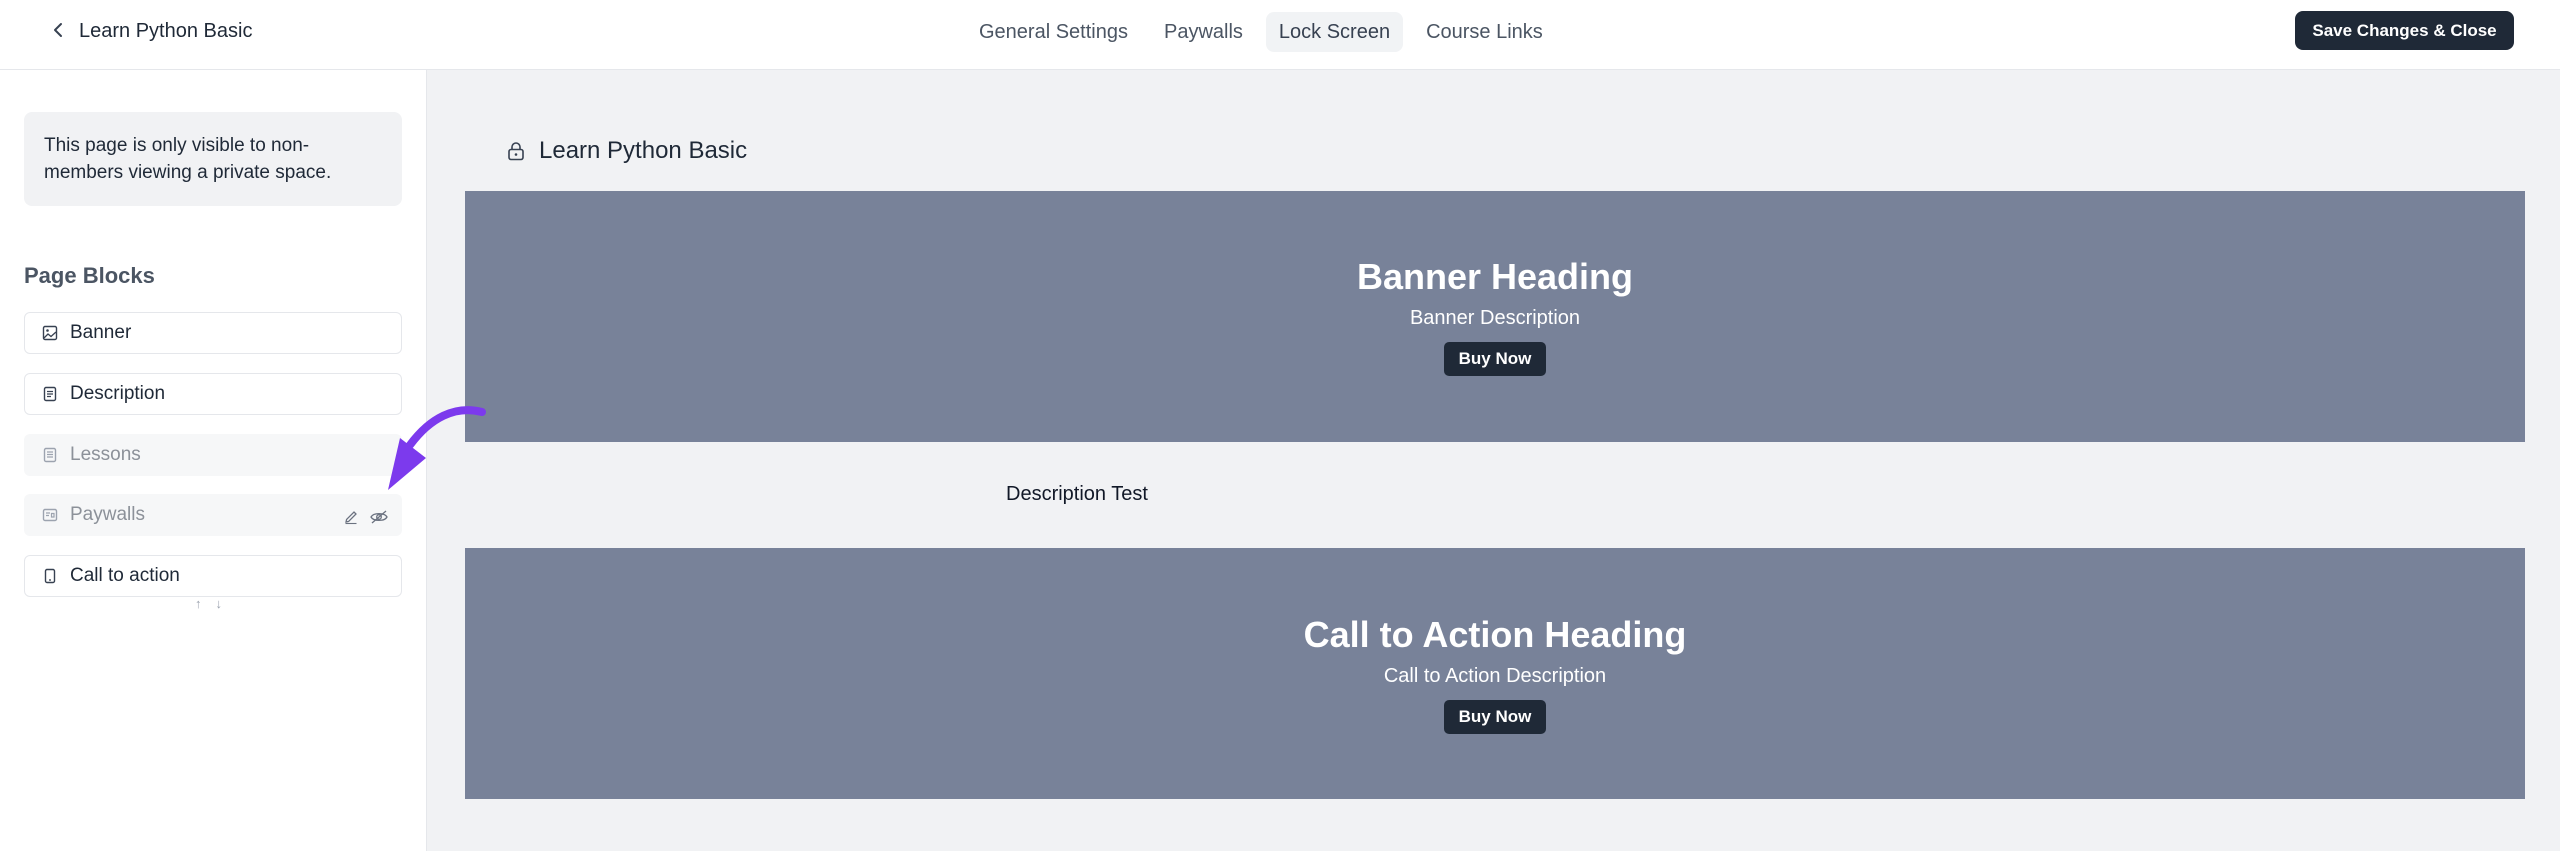  I want to click on banner-heading: Banner Heading, so click(1495, 276).